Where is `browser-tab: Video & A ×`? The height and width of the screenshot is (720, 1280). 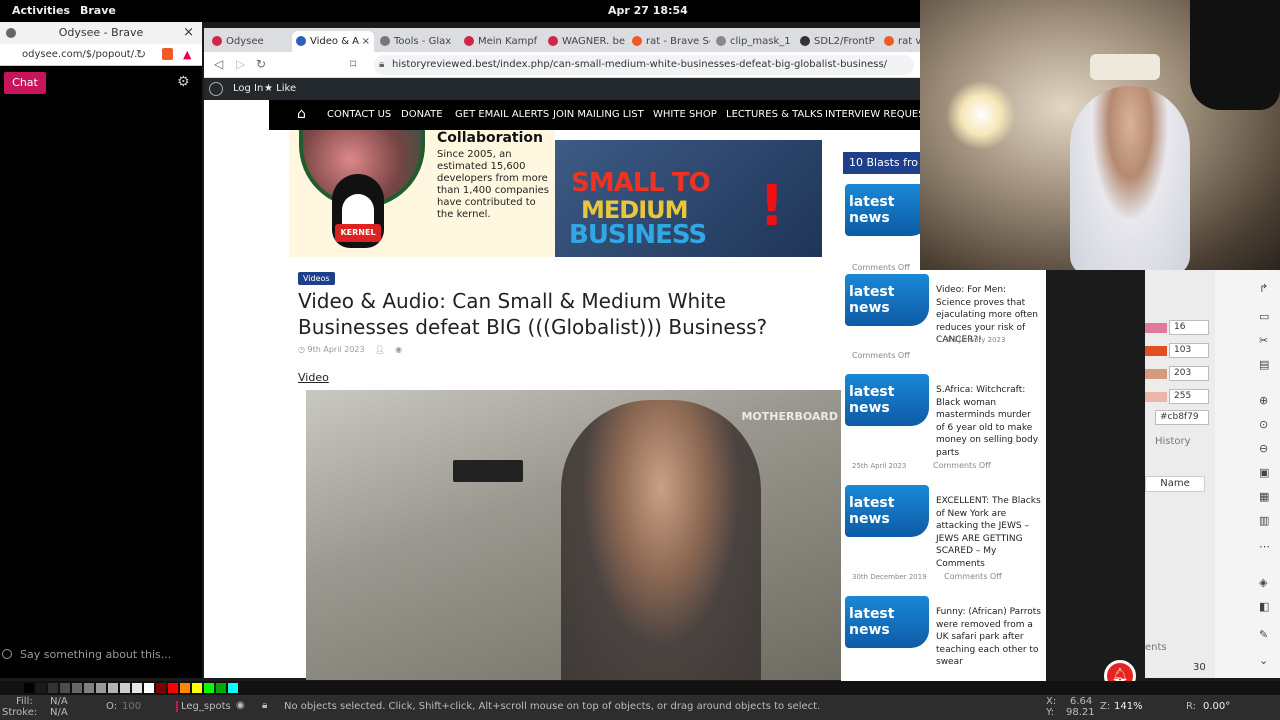 browser-tab: Video & A × is located at coordinates (333, 41).